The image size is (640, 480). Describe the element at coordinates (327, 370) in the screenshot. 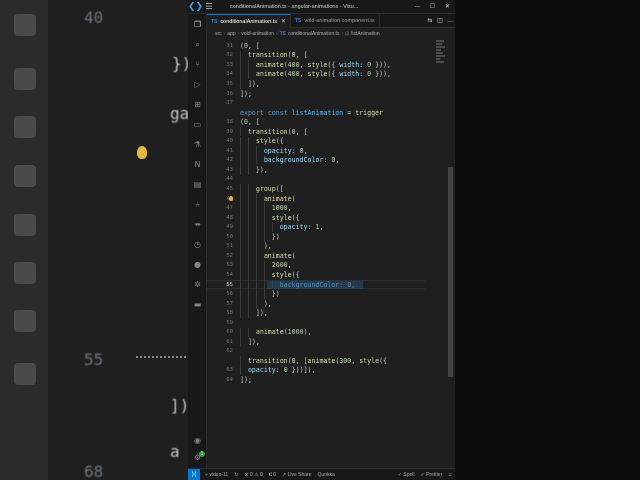

I see `code-line: 63 opacity: 0 }))]),` at that location.